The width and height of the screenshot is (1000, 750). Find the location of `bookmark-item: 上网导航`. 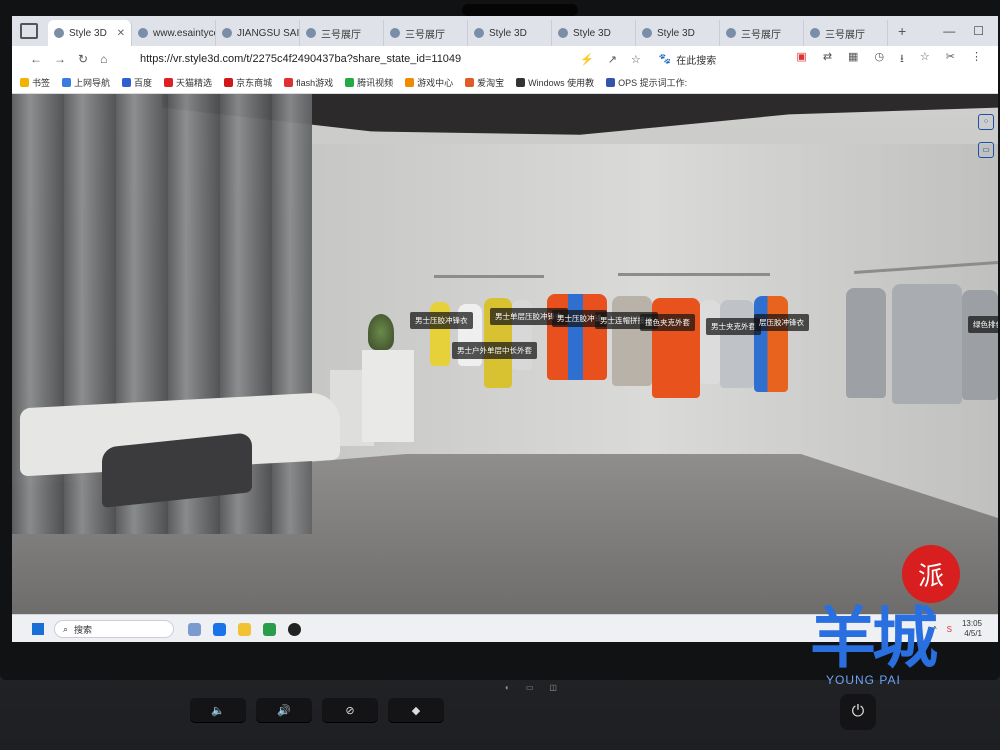

bookmark-item: 上网导航 is located at coordinates (86, 82).